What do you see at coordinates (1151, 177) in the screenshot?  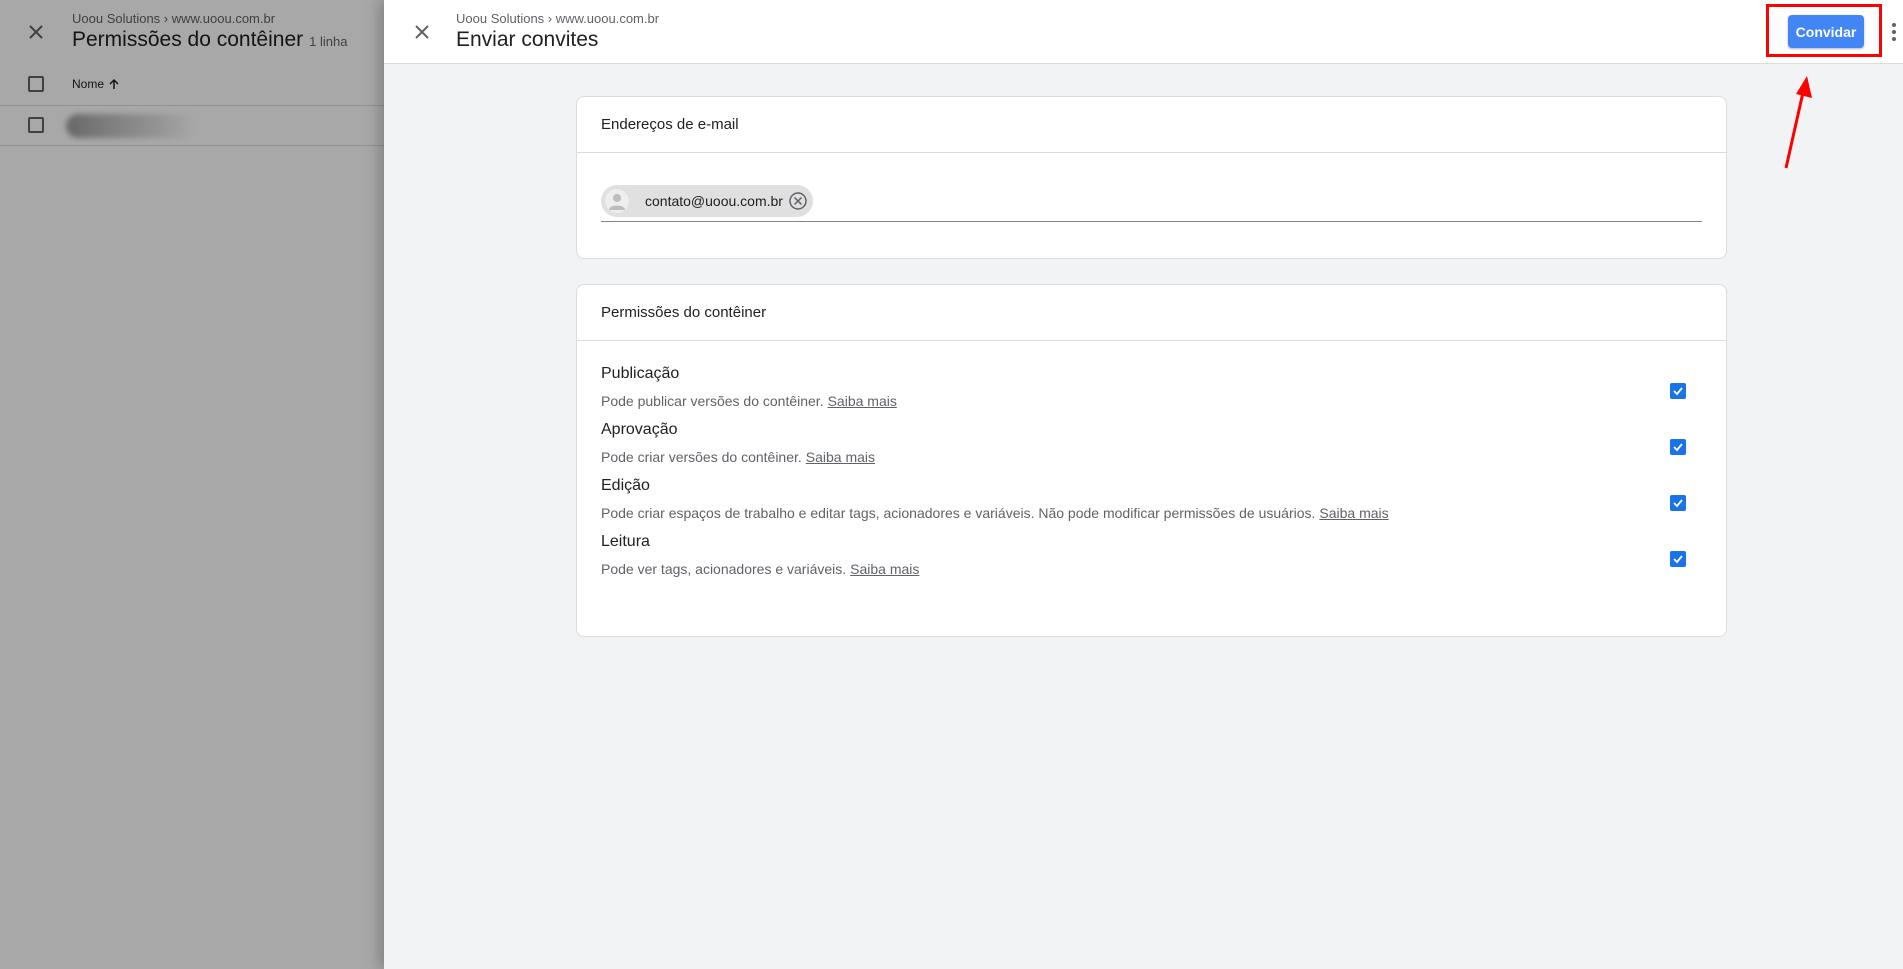 I see `email-addresses-card: Endereços de e-mail contato@uoou.com.br` at bounding box center [1151, 177].